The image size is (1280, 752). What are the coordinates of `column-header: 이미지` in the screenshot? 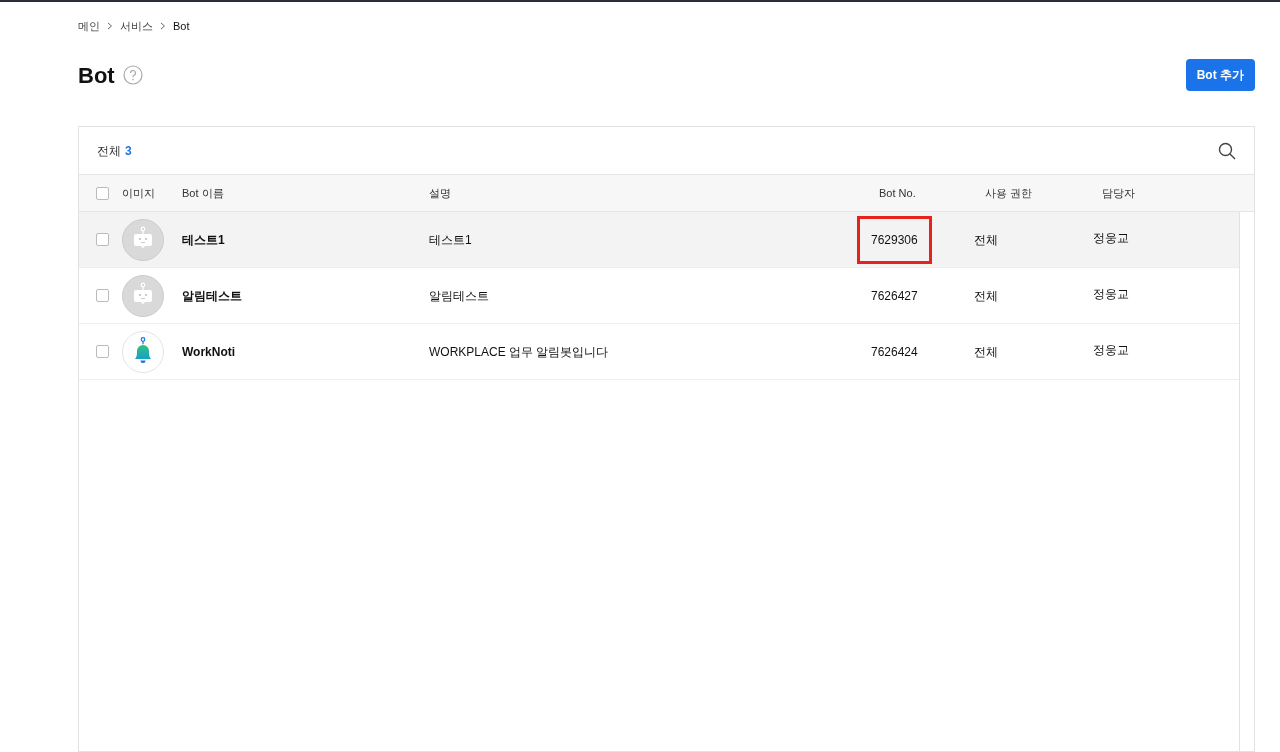 It's located at (138, 192).